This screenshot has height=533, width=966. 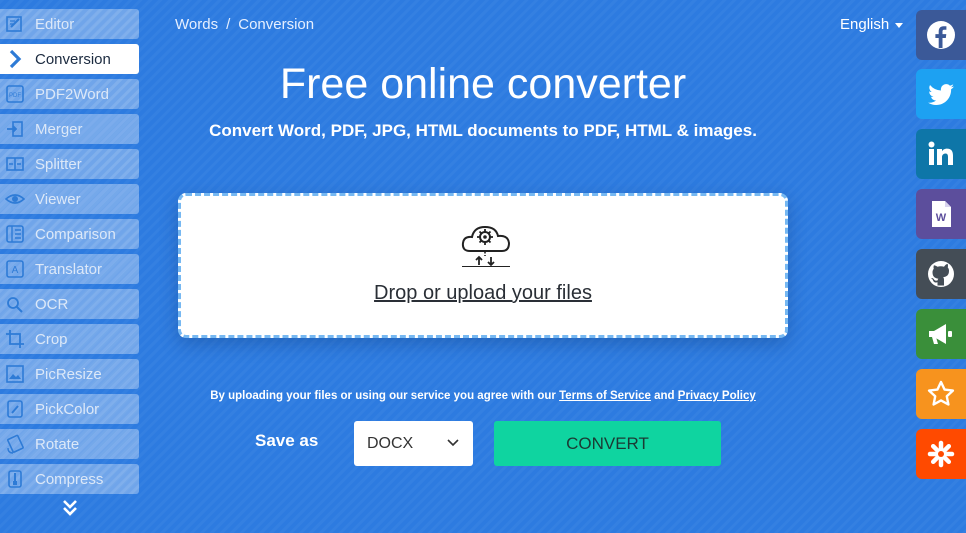 What do you see at coordinates (196, 24) in the screenshot?
I see `breadcrumb-root: Words` at bounding box center [196, 24].